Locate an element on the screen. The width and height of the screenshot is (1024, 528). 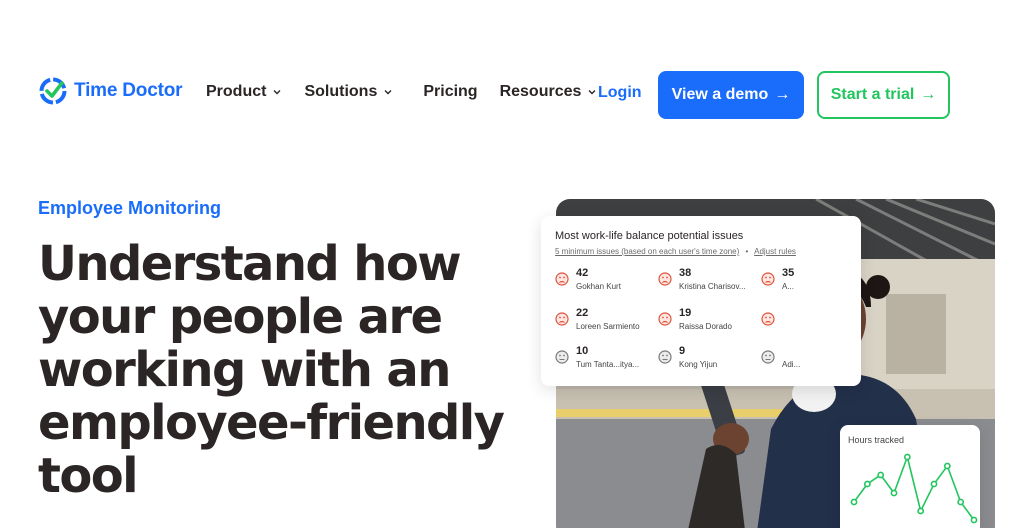
logo-link: Time Doctor is located at coordinates (110, 91).